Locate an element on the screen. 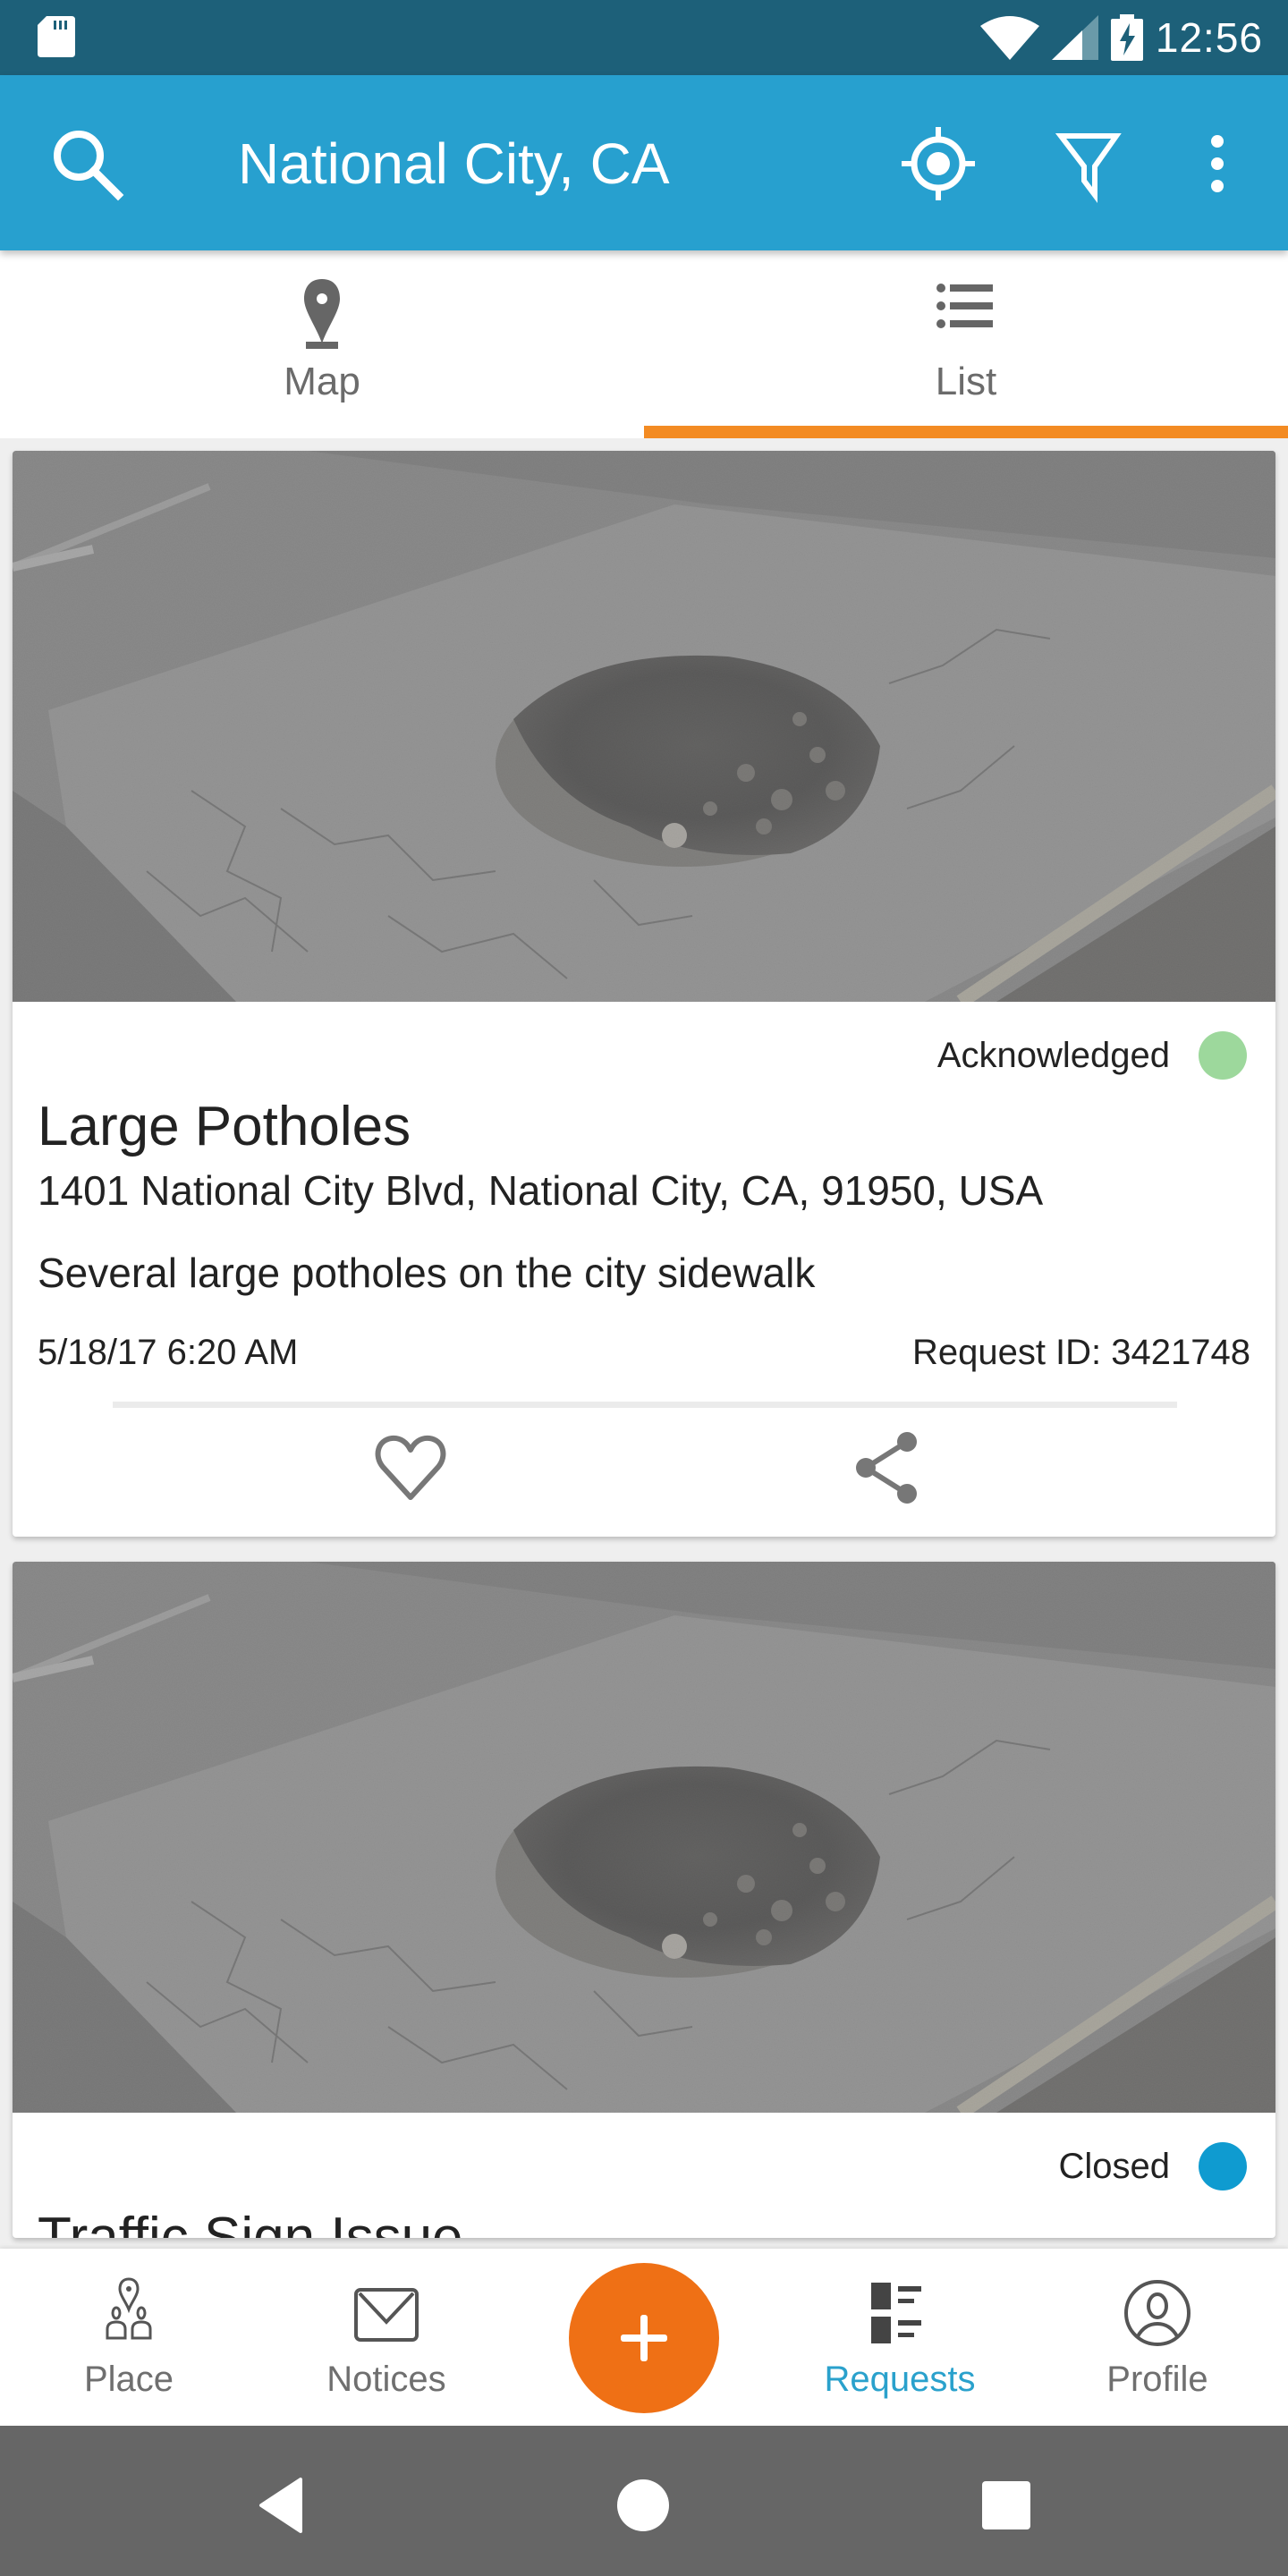 This screenshot has width=1288, height=2576. nav-label: Place is located at coordinates (128, 2379).